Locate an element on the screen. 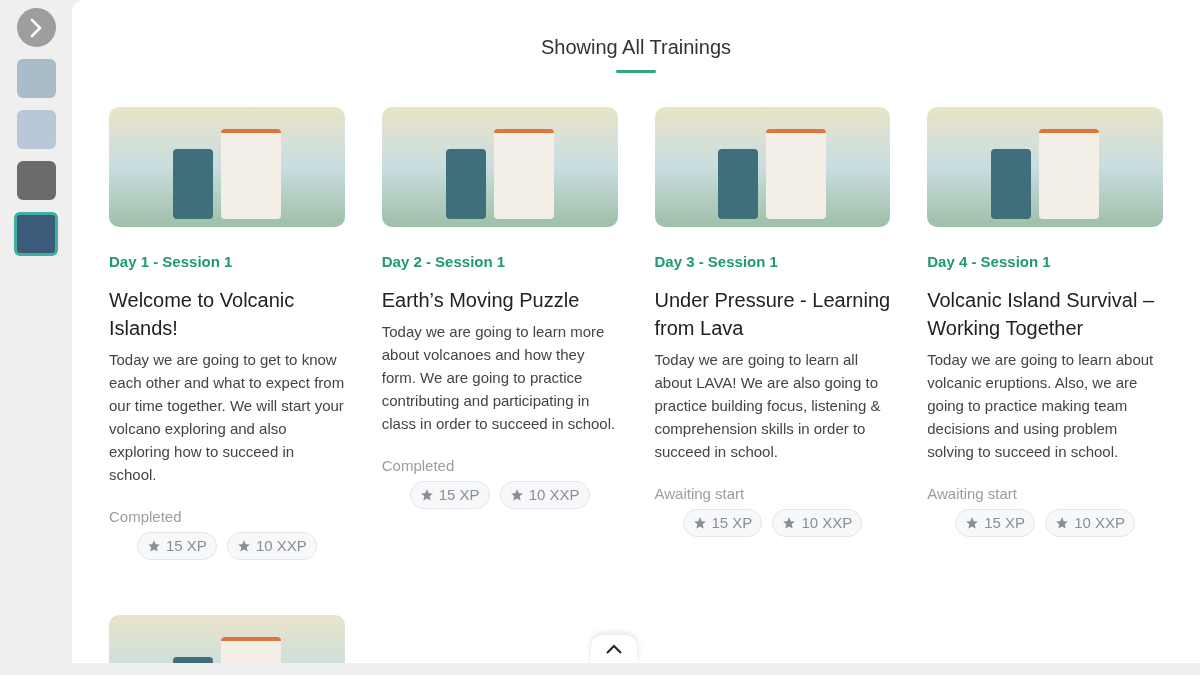  training-description: Today we are going to learn more about volcanoes and how they form. We are going to practice contributing and participating in class in order to succeed in school. is located at coordinates (499, 377).